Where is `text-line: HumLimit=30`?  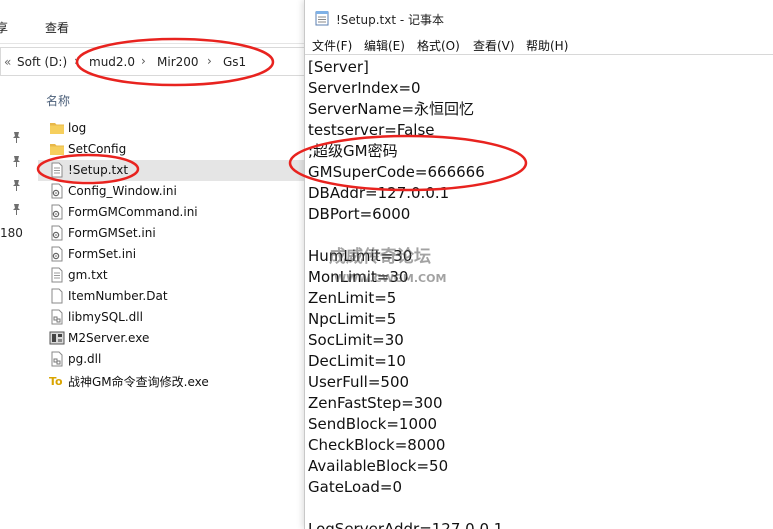 text-line: HumLimit=30 is located at coordinates (360, 256).